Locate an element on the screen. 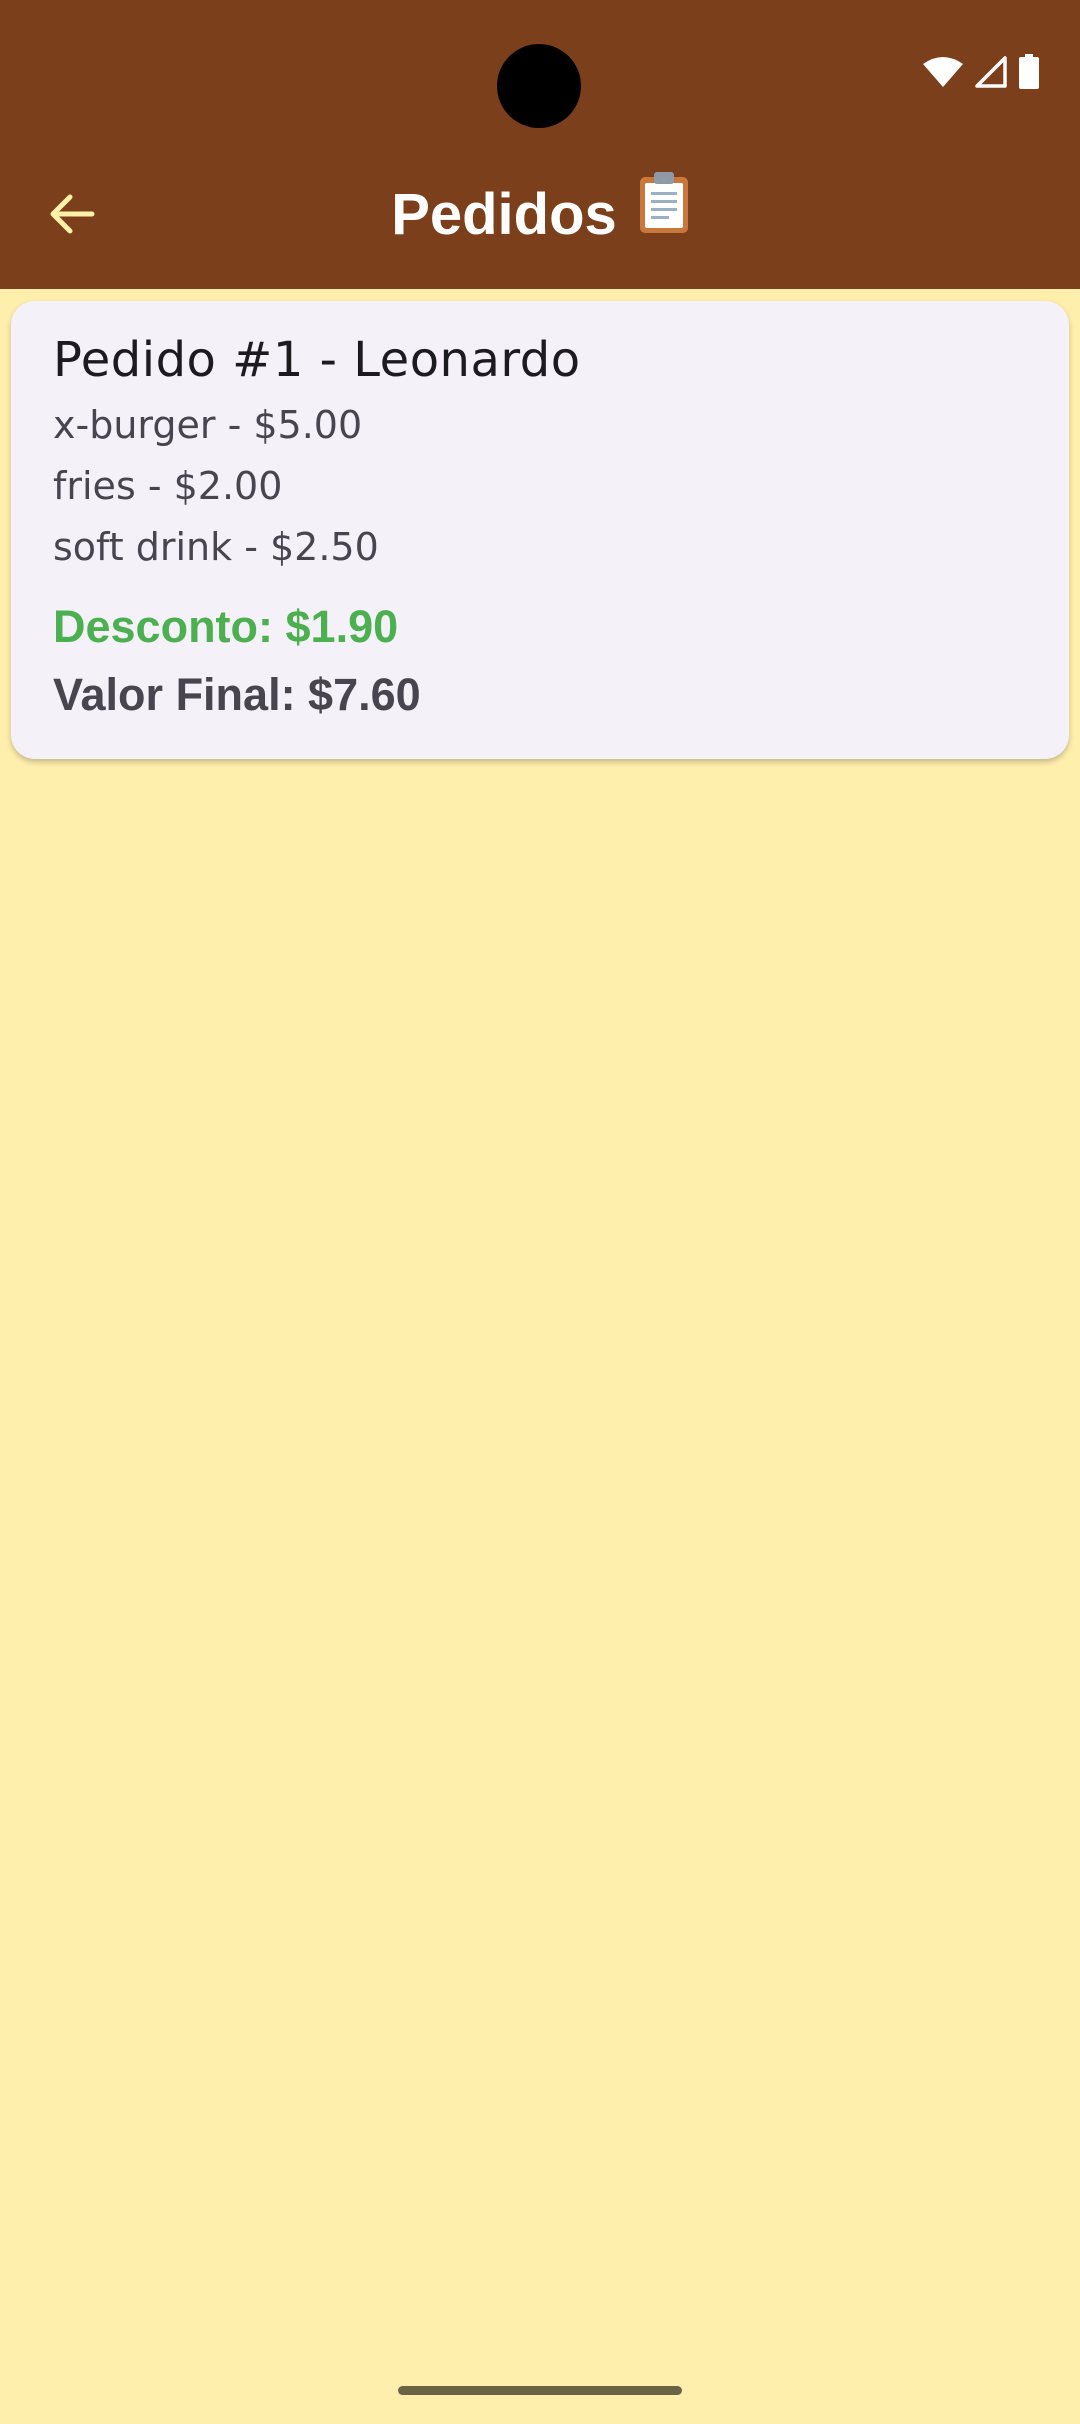 The height and width of the screenshot is (2424, 1080). order-final-value: Valor Final: $7.60 is located at coordinates (237, 694).